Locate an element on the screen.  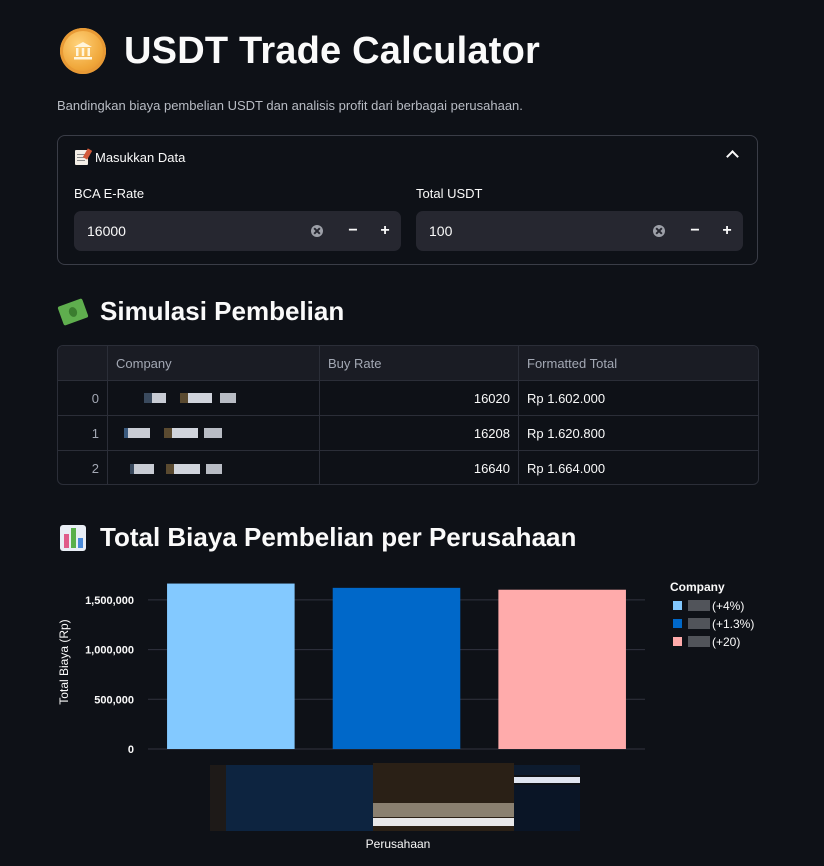
row-index: 1 is located at coordinates (83, 433).